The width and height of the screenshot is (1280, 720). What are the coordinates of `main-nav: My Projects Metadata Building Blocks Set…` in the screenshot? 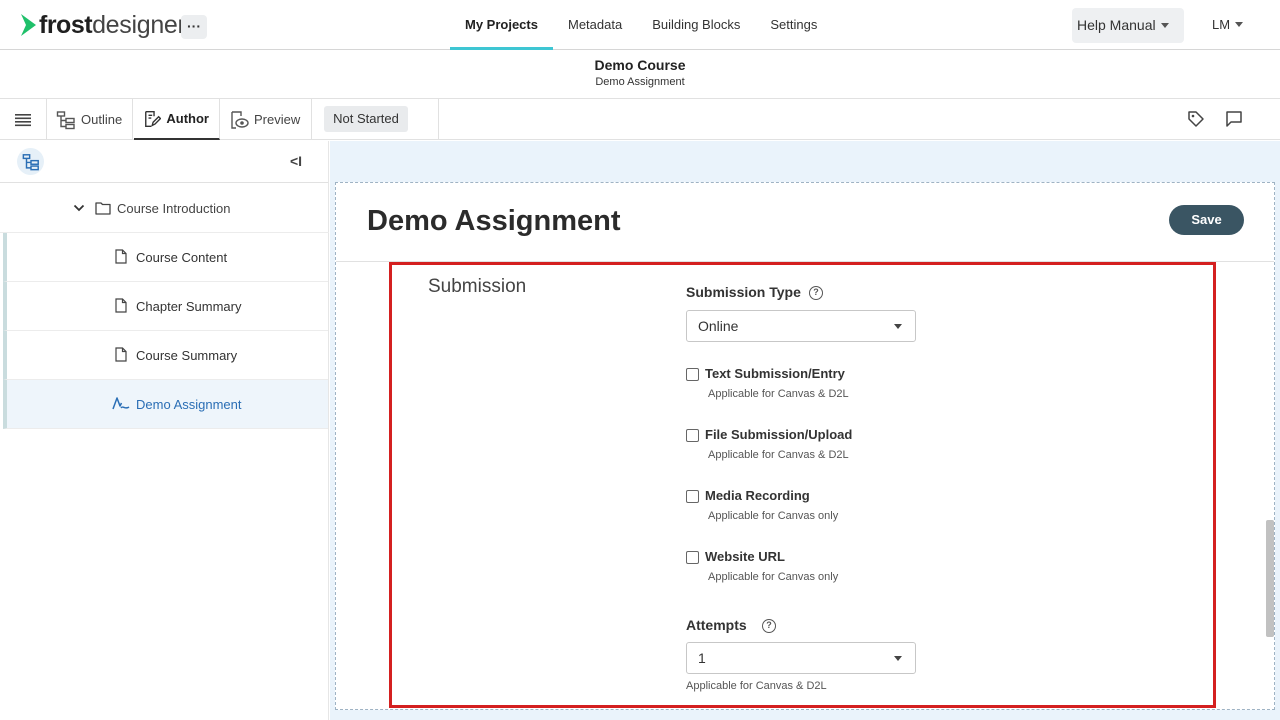 It's located at (641, 25).